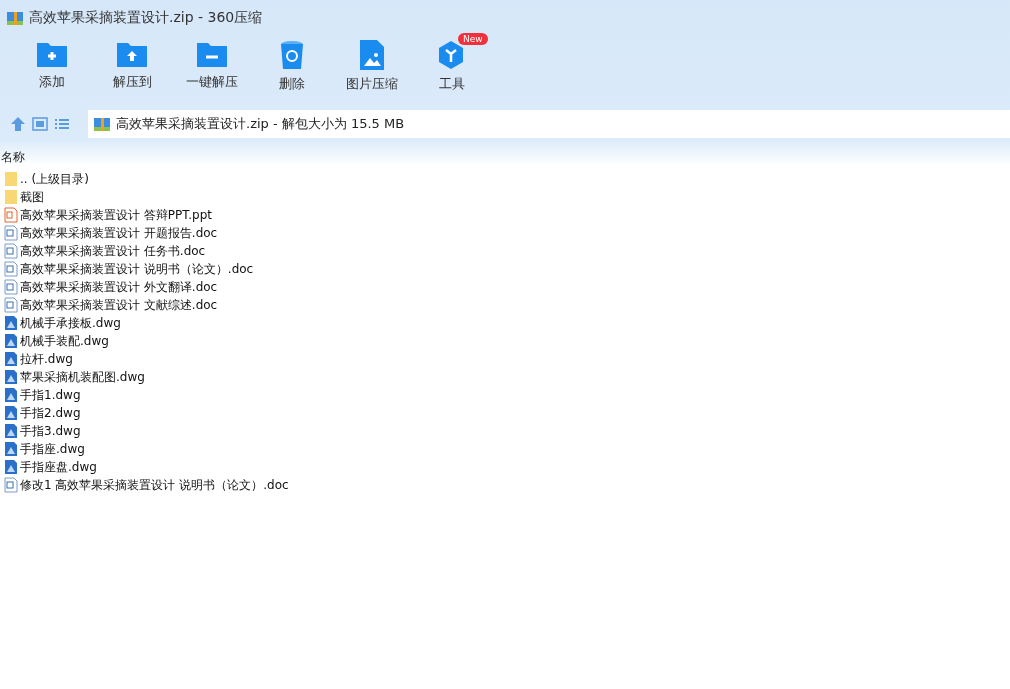 Image resolution: width=1010 pixels, height=689 pixels. Describe the element at coordinates (212, 54) in the screenshot. I see `folder-minus-icon` at that location.